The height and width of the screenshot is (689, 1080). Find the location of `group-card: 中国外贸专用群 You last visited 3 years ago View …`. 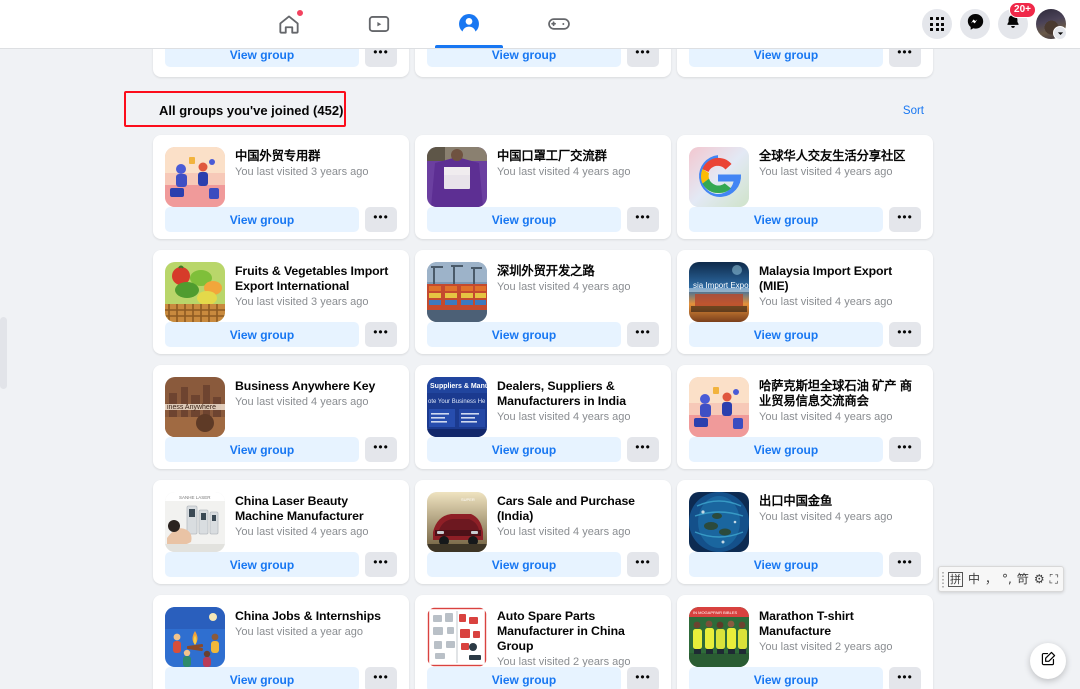

group-card: 中国外贸专用群 You last visited 3 years ago View … is located at coordinates (281, 187).